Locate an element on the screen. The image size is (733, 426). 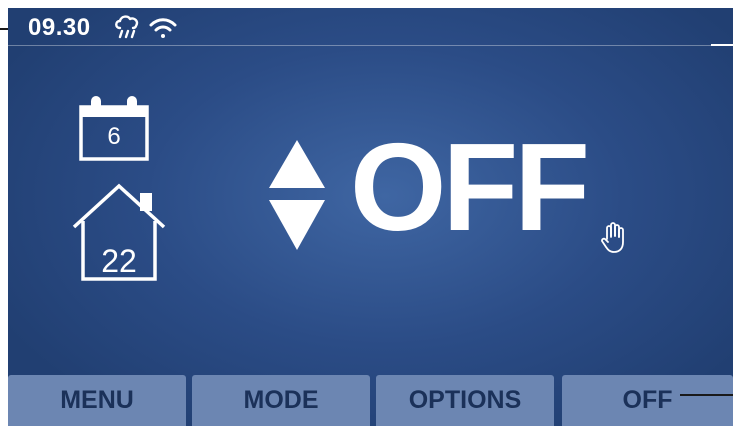
program-day-number: 6 is located at coordinates (114, 136).